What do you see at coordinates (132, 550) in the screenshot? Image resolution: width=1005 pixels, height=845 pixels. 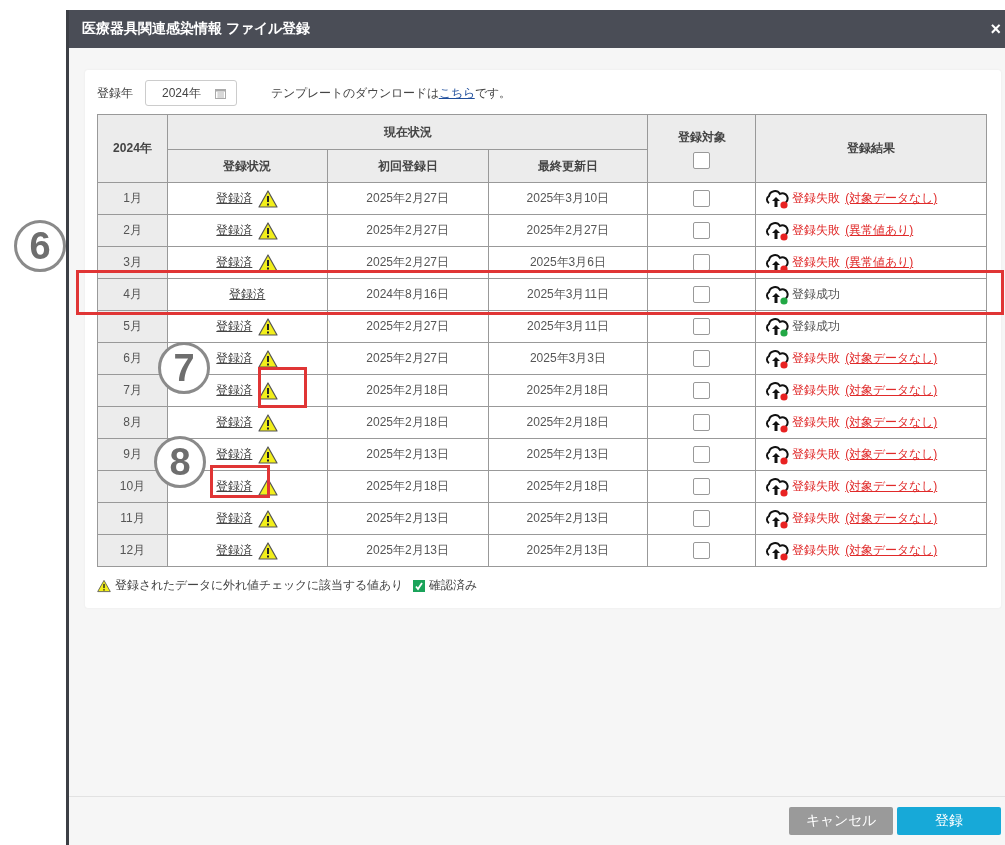 I see `month-cell: 12月` at bounding box center [132, 550].